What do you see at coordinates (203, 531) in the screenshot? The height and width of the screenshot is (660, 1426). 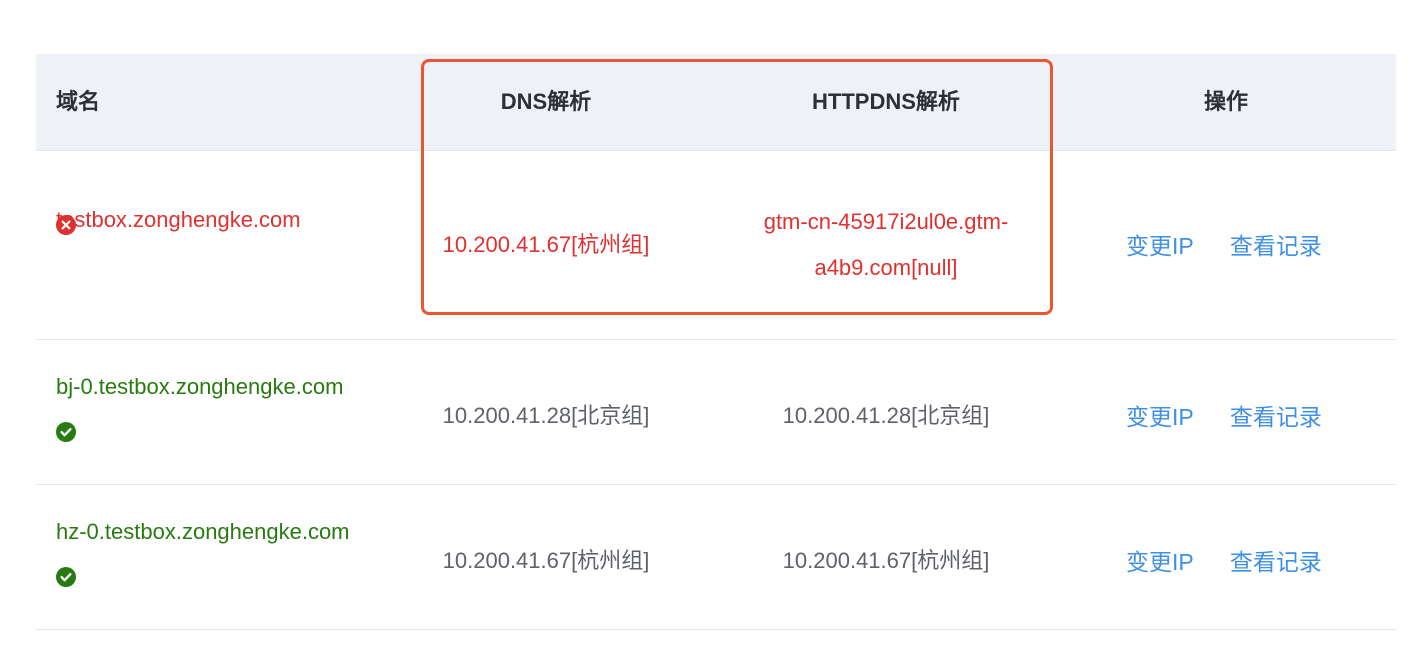 I see `domain-text: hz-0.testbox.zonghengke.com` at bounding box center [203, 531].